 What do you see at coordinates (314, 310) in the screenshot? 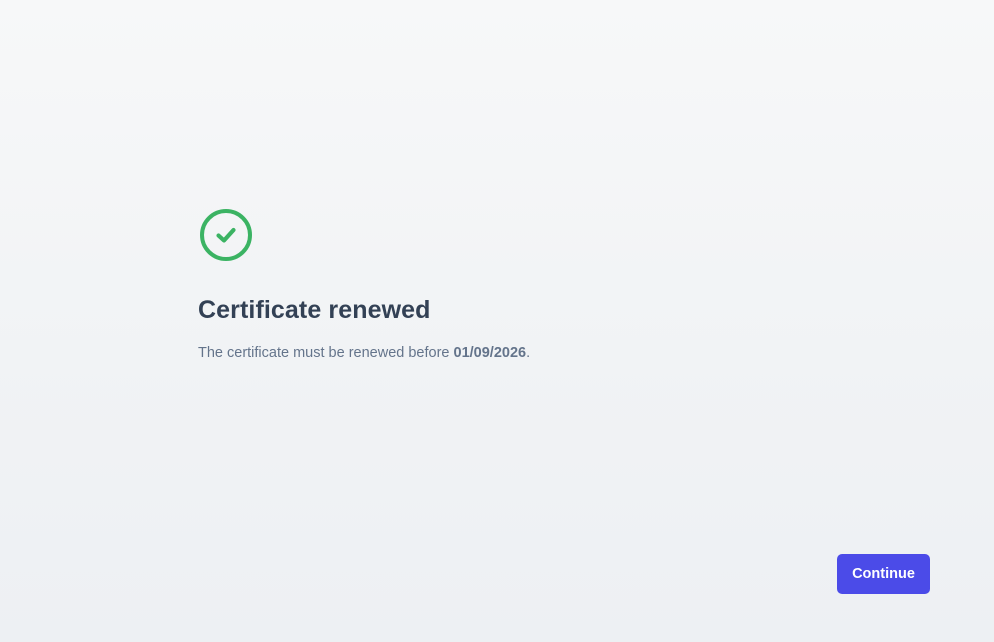
I see `page-title: Certificate renewed` at bounding box center [314, 310].